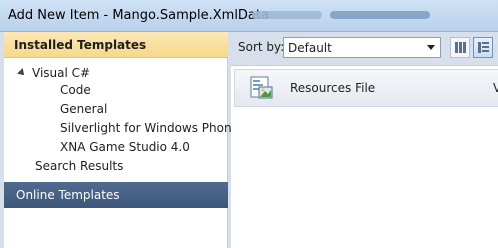 The height and width of the screenshot is (248, 498). I want to click on tree-item-general: General, so click(131, 109).